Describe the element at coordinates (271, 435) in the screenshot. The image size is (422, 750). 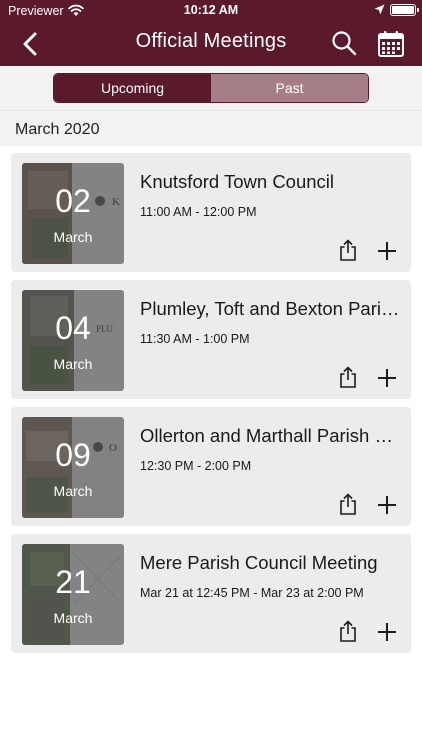
I see `meeting-name: Ollerton and Marthall Parish Council` at that location.